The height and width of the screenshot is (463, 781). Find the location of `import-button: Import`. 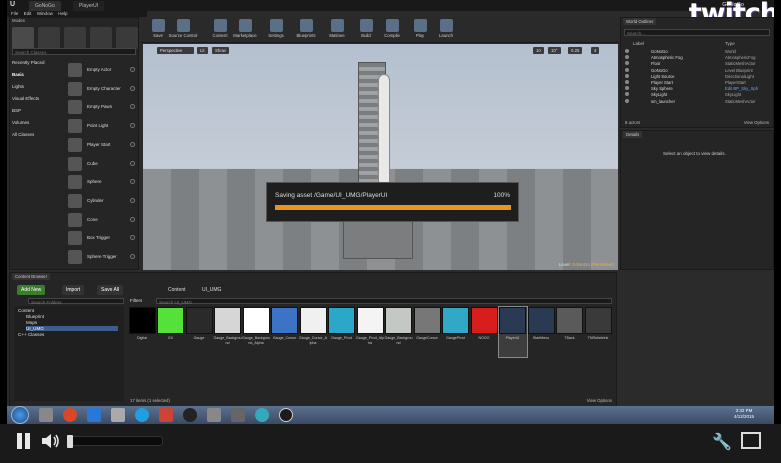

import-button: Import is located at coordinates (73, 290).